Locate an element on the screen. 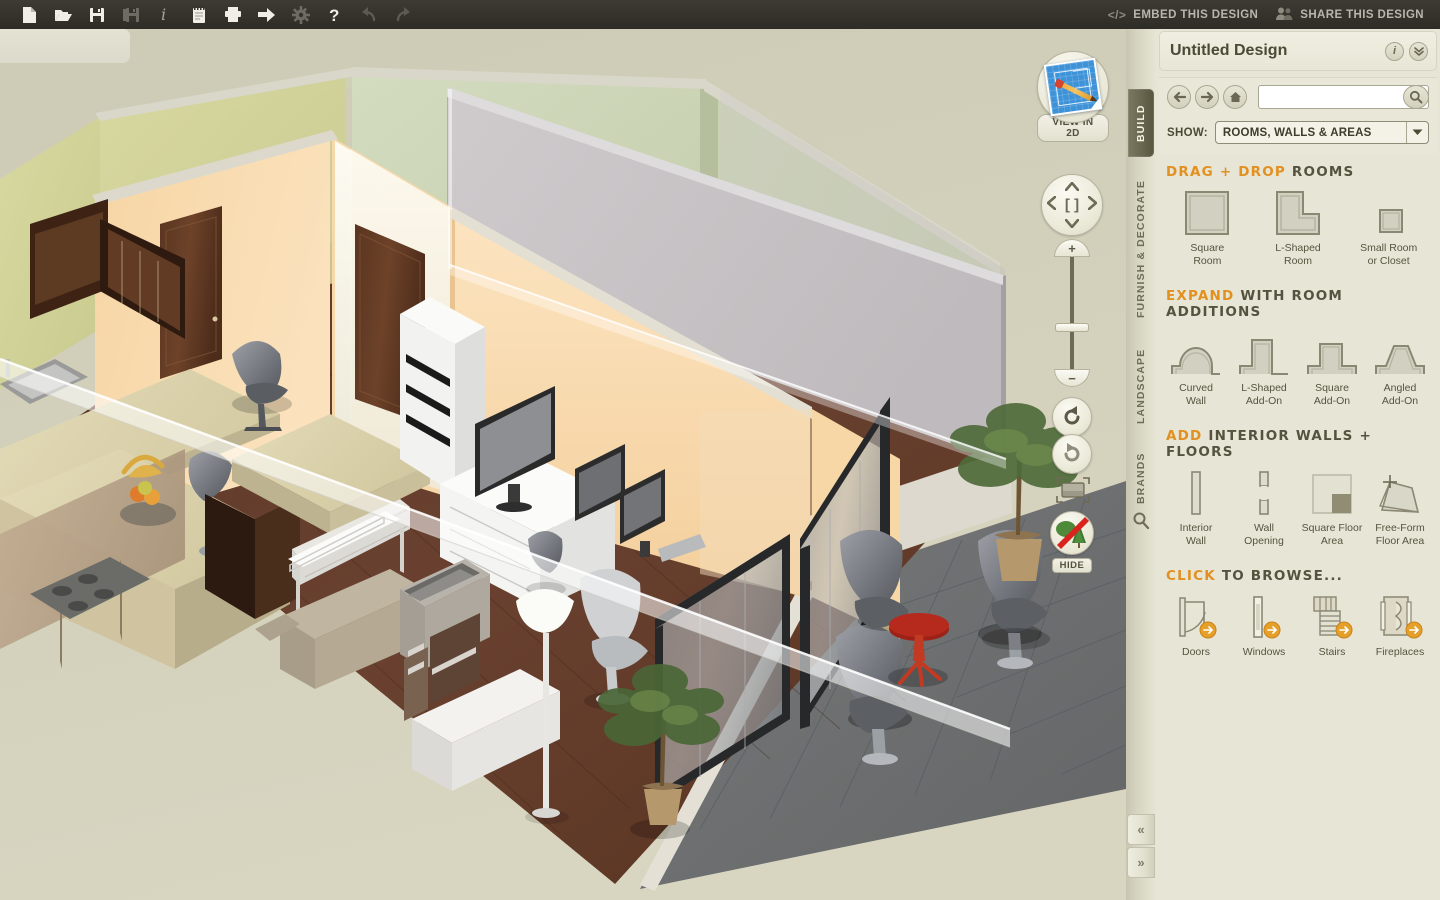 Image resolution: width=1440 pixels, height=900 pixels. panel-search-icon is located at coordinates (1141, 522).